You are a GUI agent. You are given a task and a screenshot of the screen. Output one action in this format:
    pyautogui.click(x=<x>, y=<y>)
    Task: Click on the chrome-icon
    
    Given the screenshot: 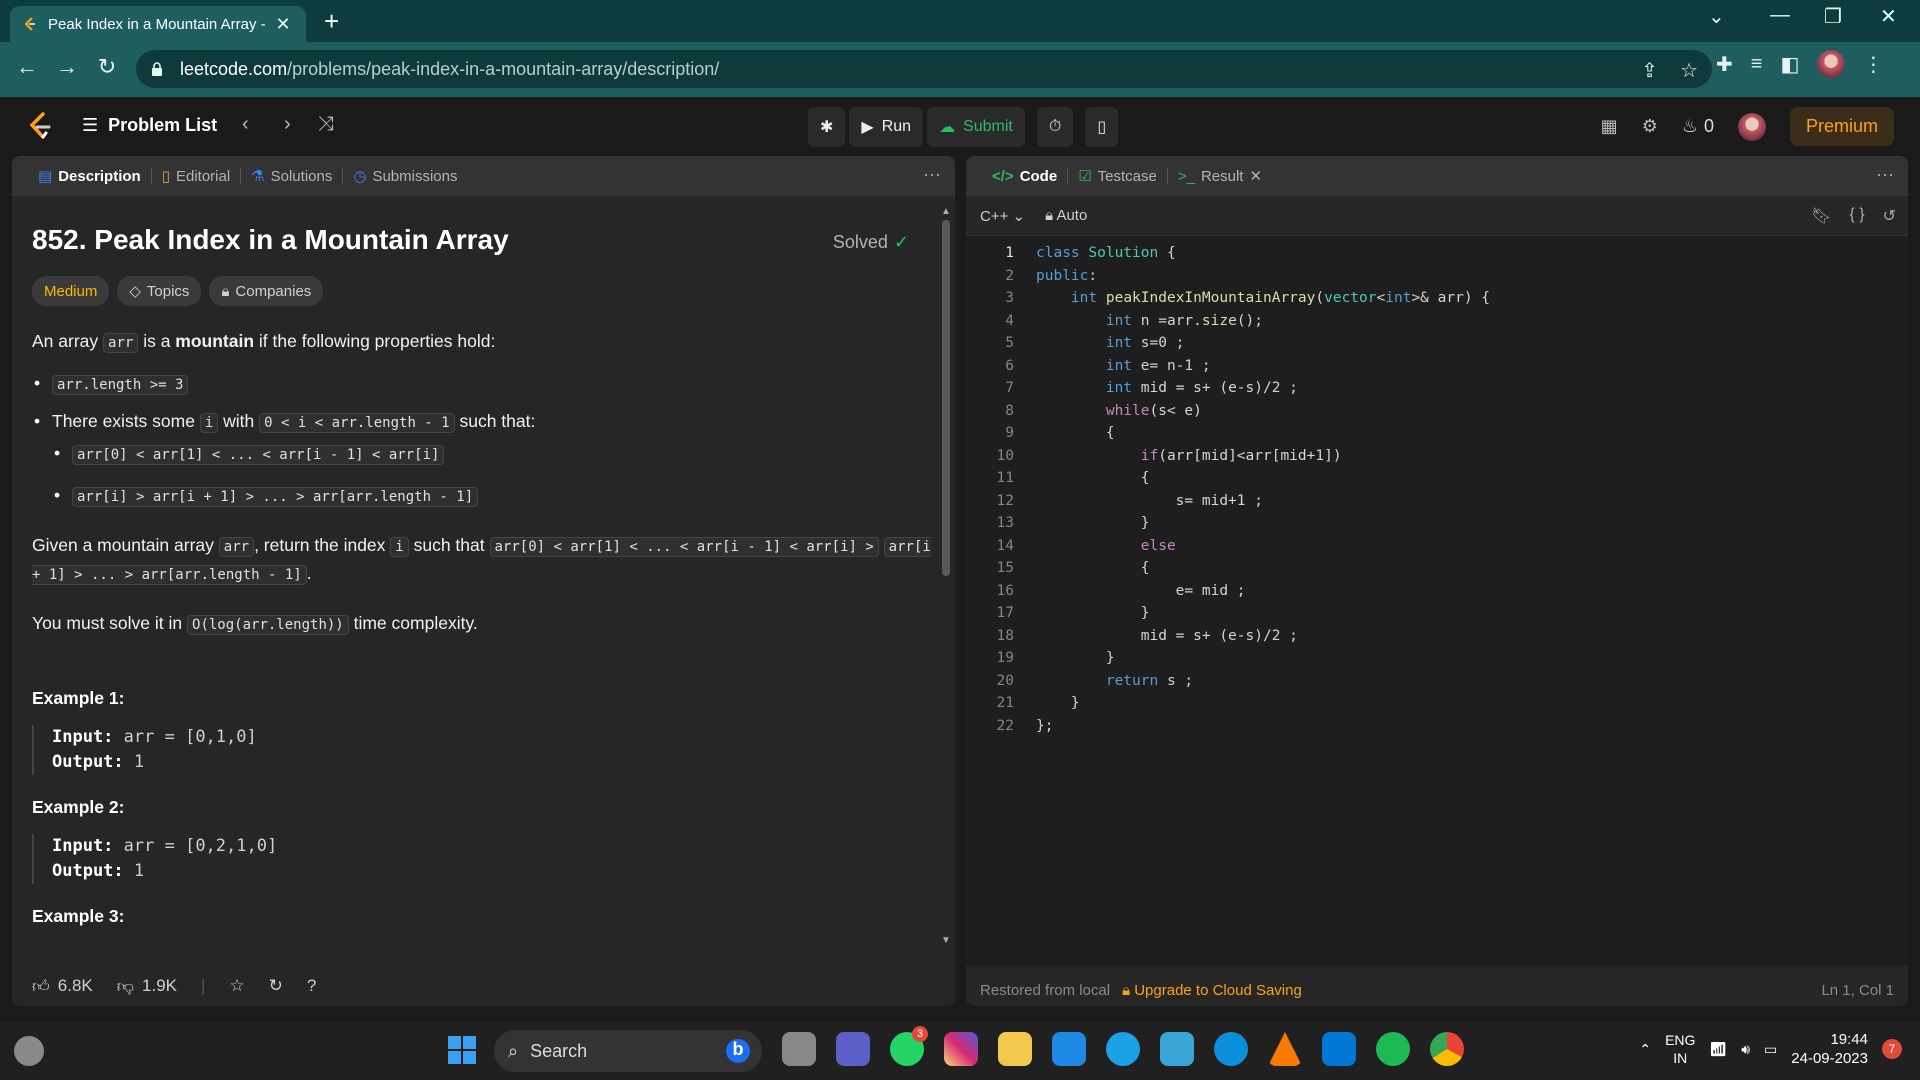 What is the action you would take?
    pyautogui.click(x=1447, y=1049)
    